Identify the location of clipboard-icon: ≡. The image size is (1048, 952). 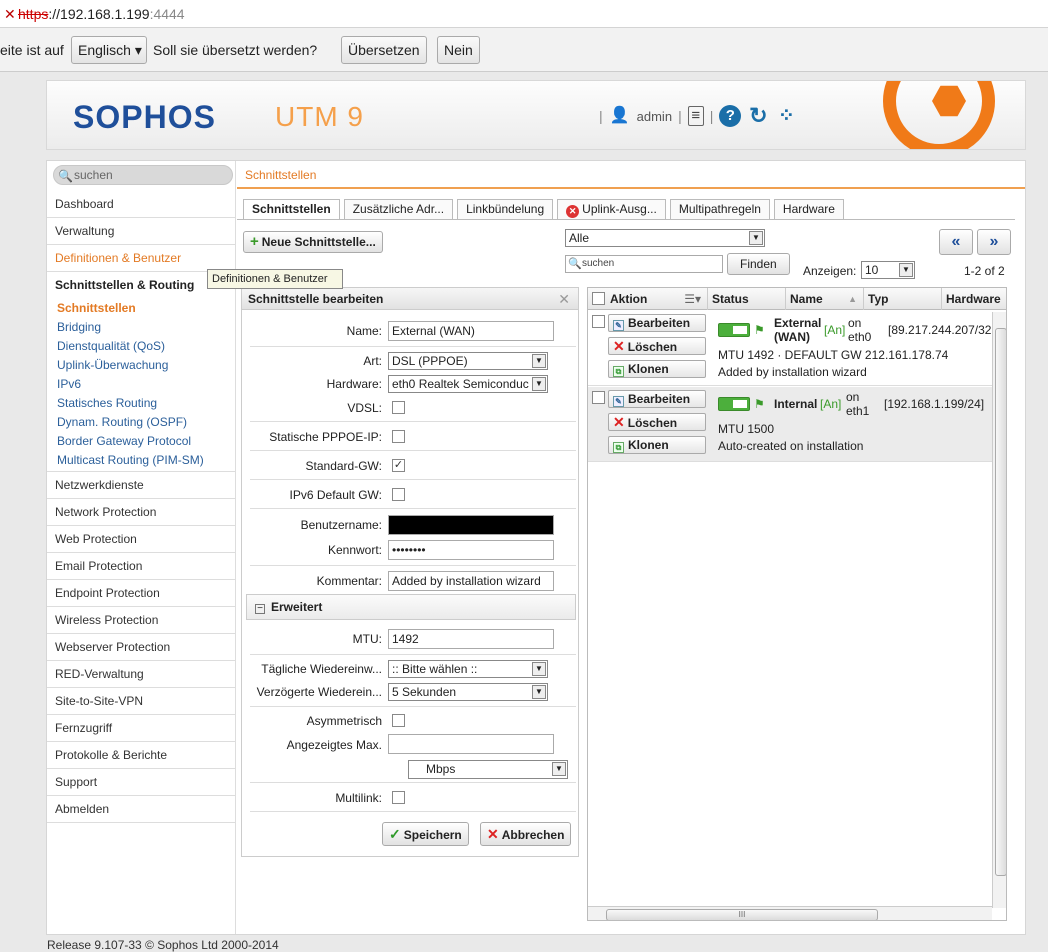
(695, 116).